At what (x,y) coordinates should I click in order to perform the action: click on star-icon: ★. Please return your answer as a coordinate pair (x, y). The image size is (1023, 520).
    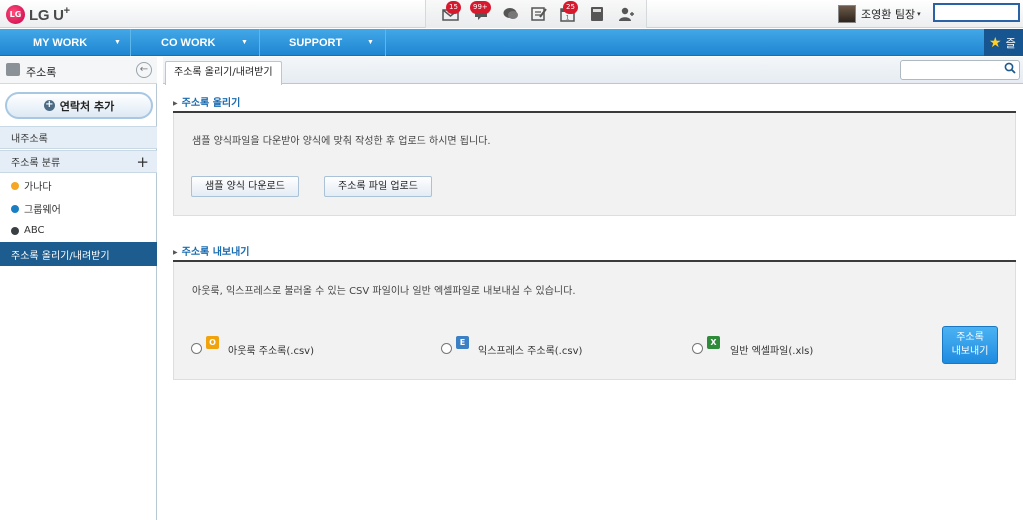
    Looking at the image, I should click on (995, 42).